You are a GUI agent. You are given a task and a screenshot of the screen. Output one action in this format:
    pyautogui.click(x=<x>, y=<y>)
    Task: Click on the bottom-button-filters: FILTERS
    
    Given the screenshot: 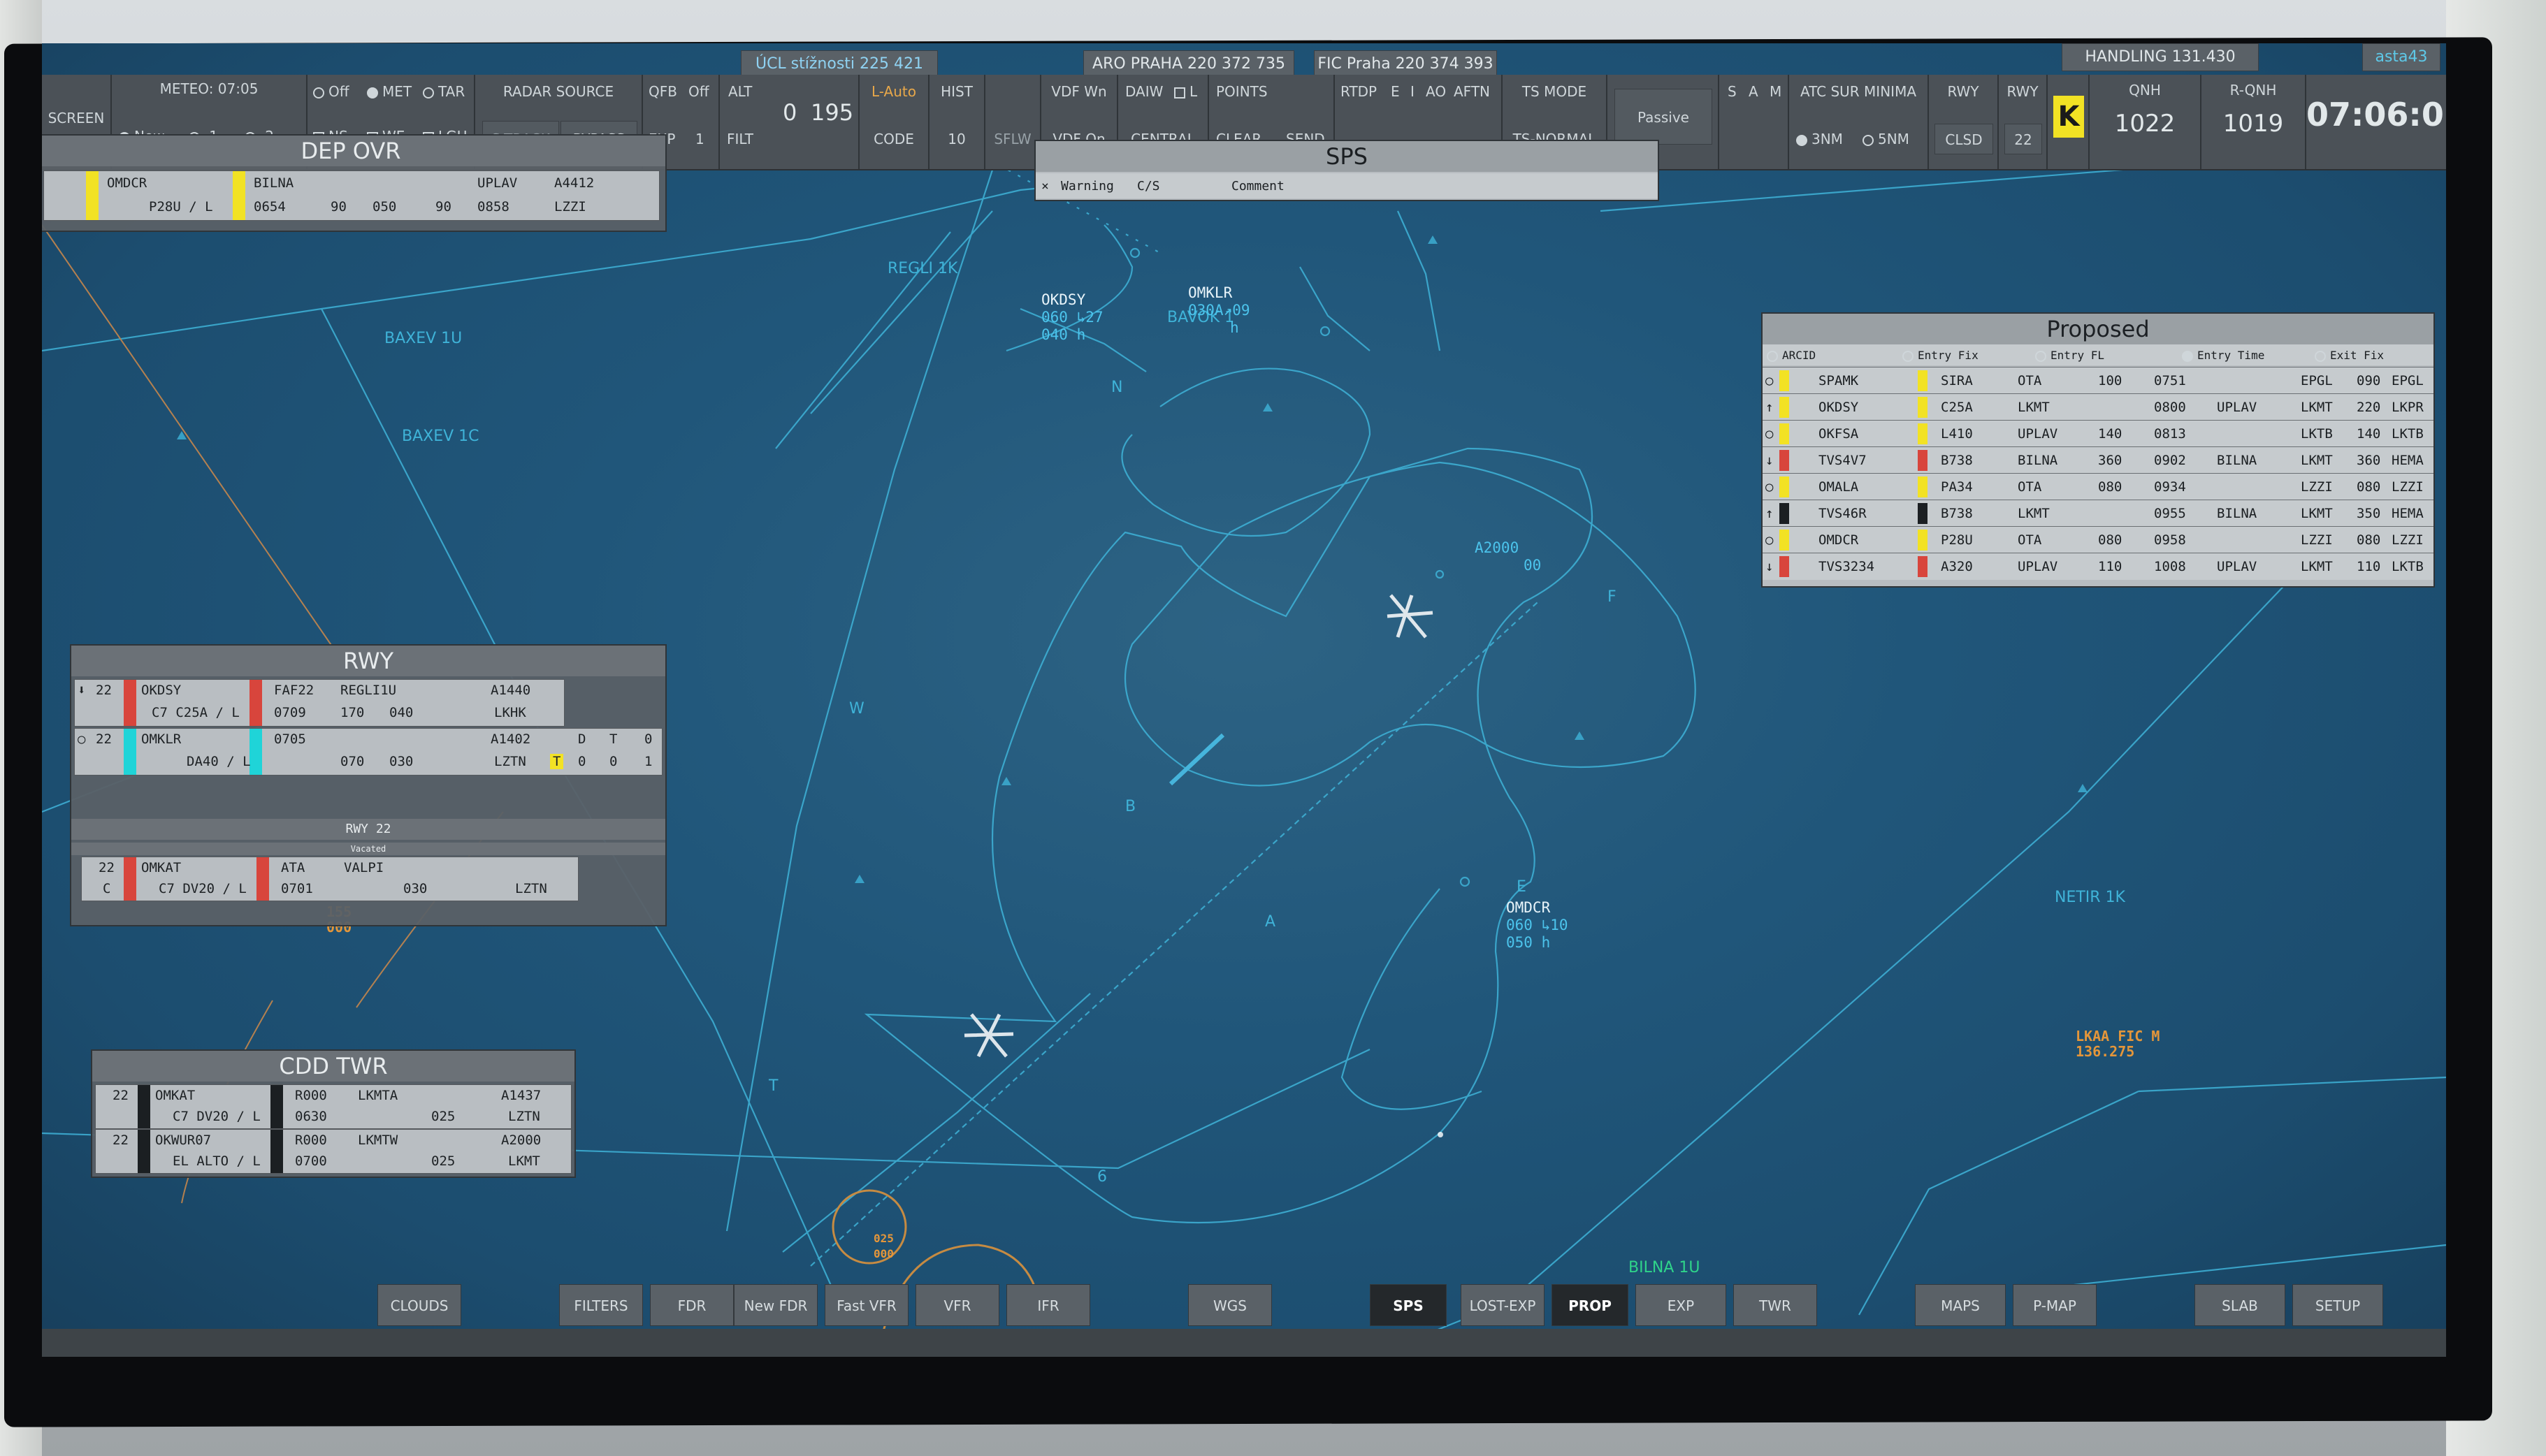 What is the action you would take?
    pyautogui.click(x=601, y=1305)
    